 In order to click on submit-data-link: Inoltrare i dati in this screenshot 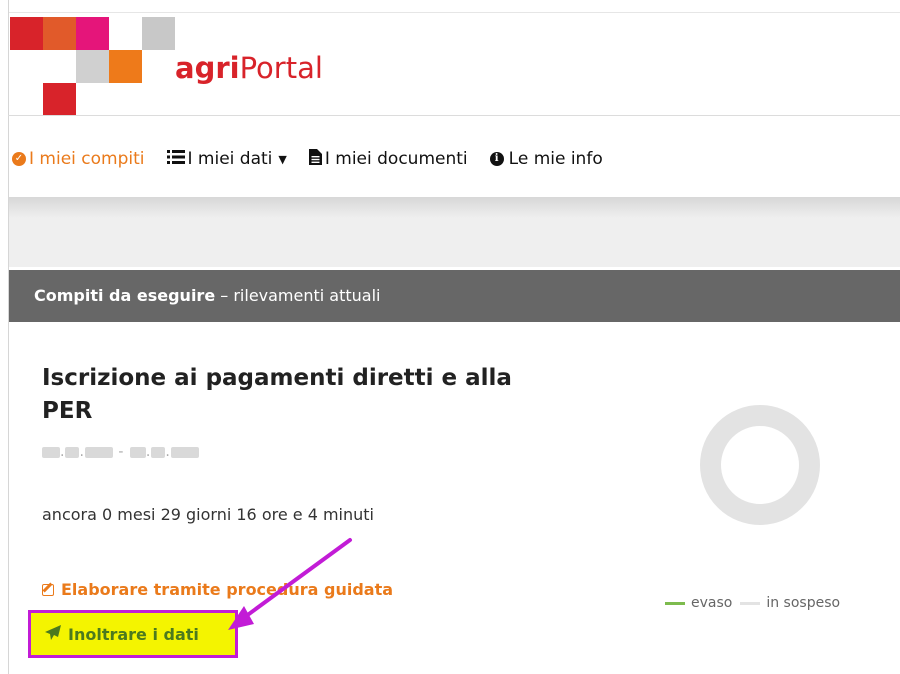, I will do `click(133, 634)`.